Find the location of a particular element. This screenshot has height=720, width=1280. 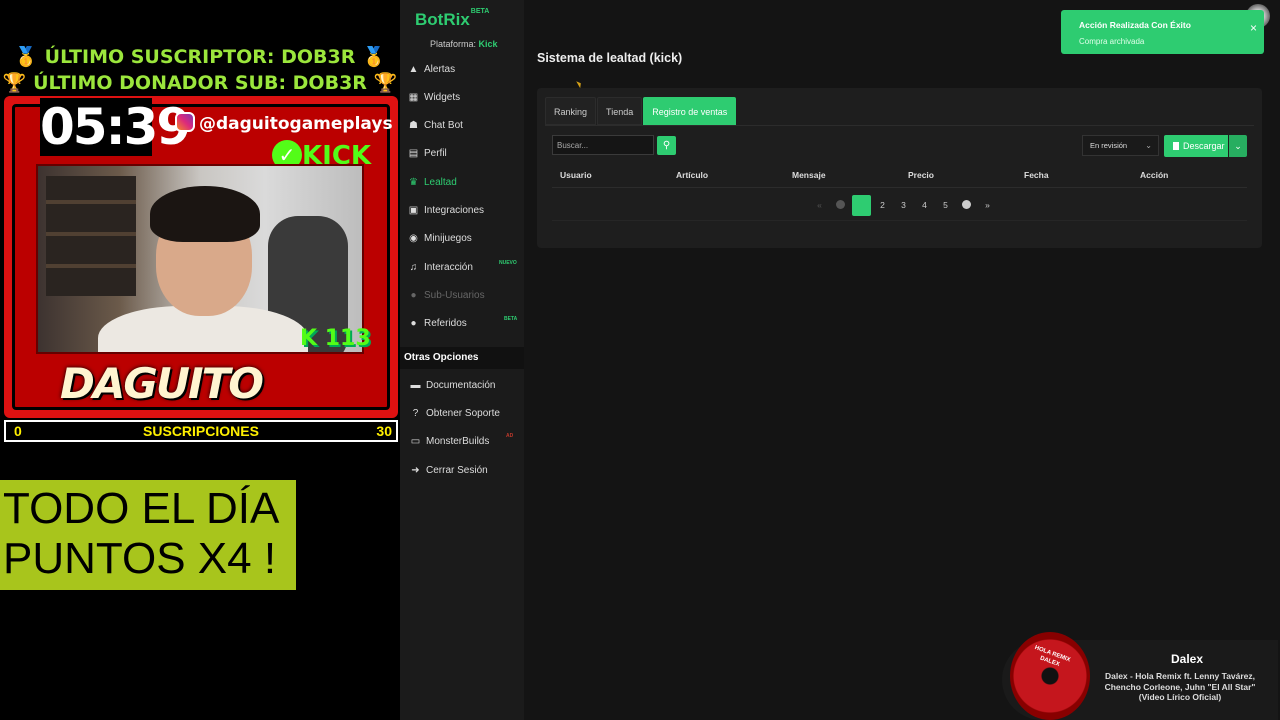

sidebar-item-minijuegos: ◉ Minijuegos is located at coordinates (462, 238).